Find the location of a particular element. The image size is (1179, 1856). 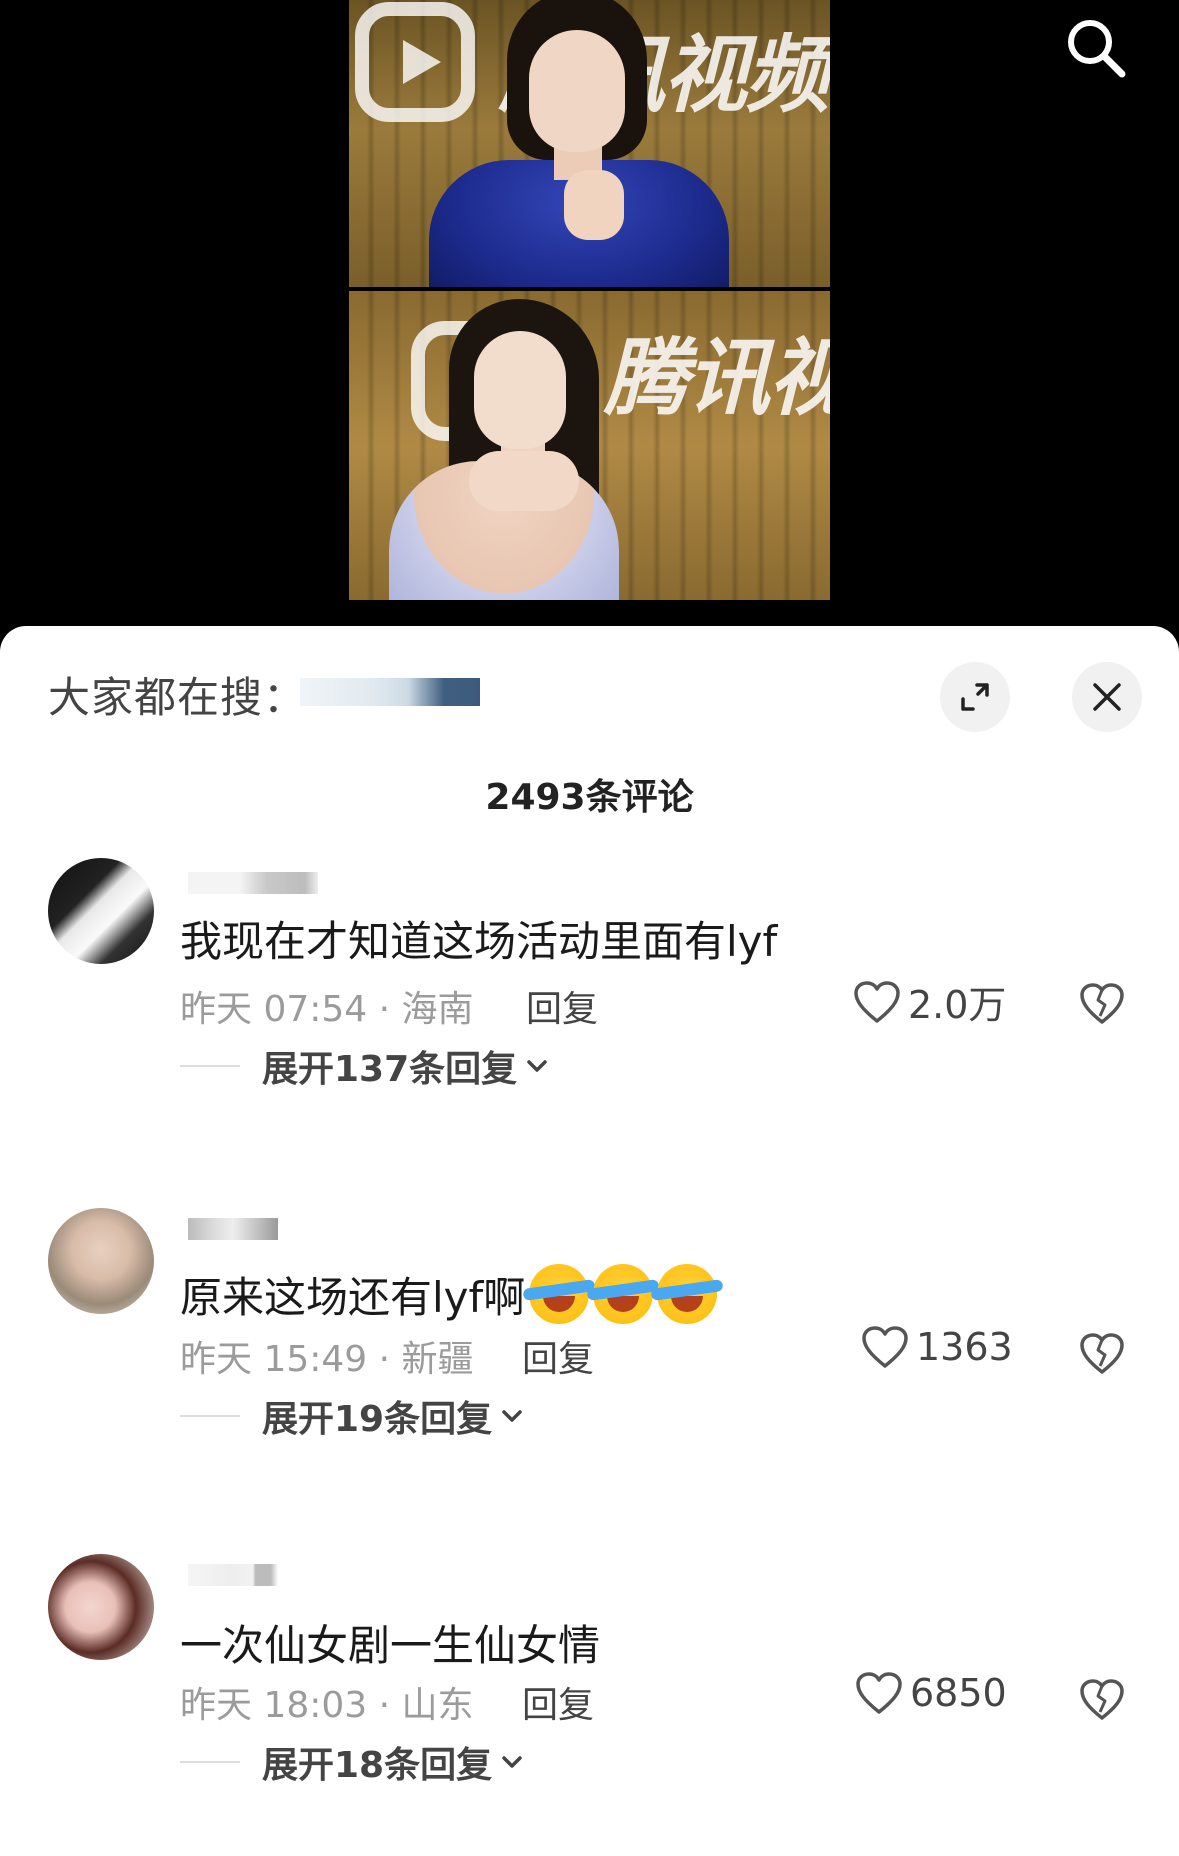

video-logo-text: 腾讯视 is located at coordinates (717, 378).